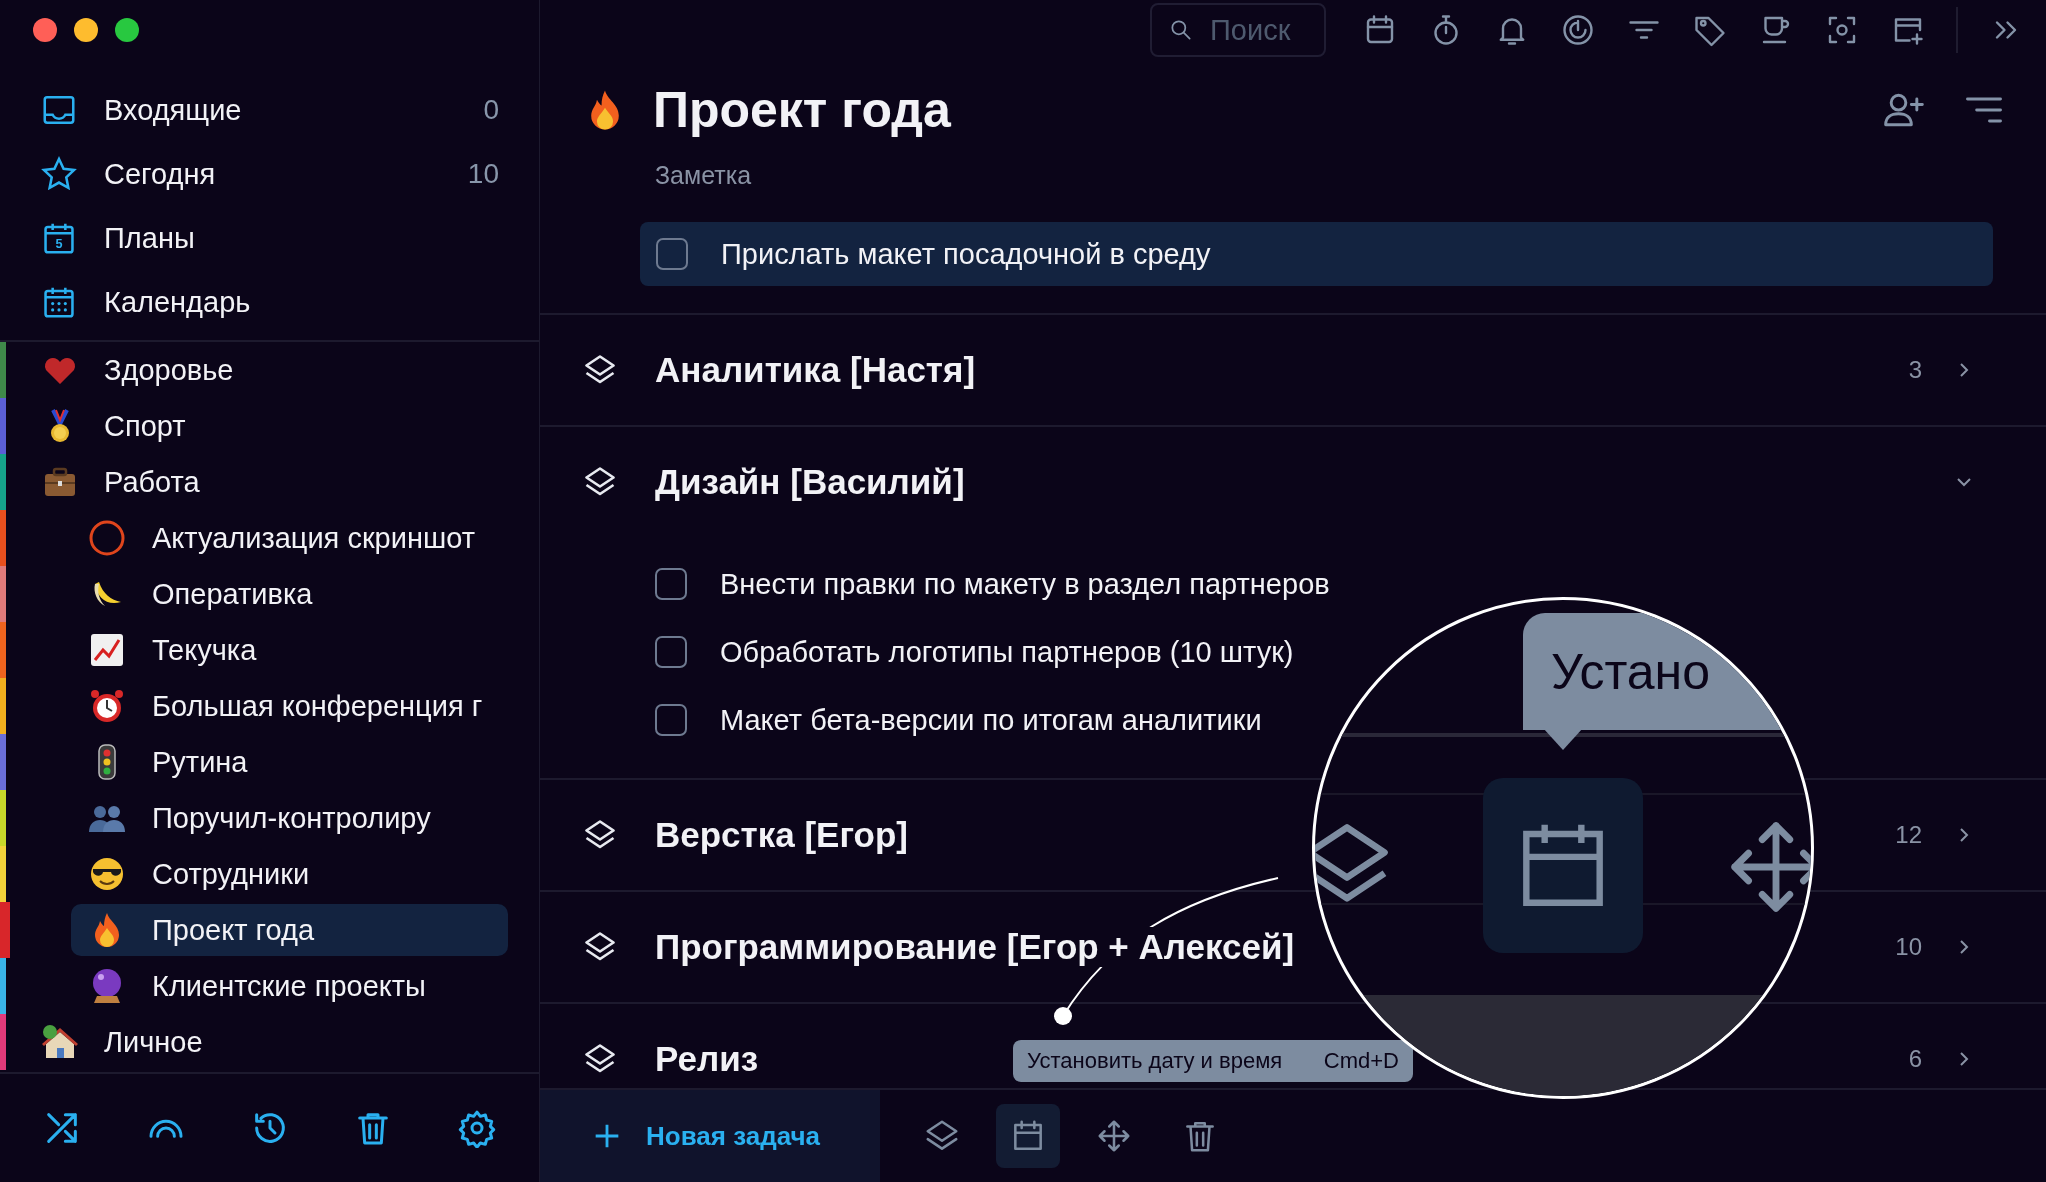 Image resolution: width=2046 pixels, height=1182 pixels. I want to click on project-item: Проект года, so click(289, 930).